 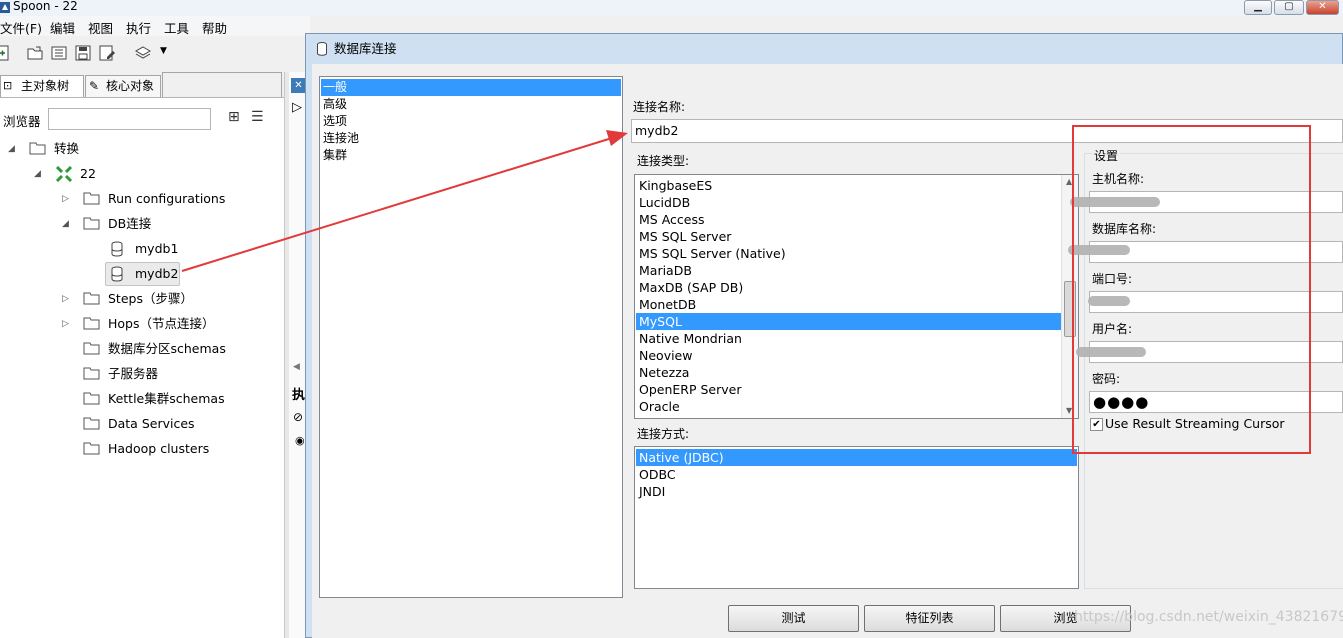 I want to click on new-file-icon, so click(x=6, y=53).